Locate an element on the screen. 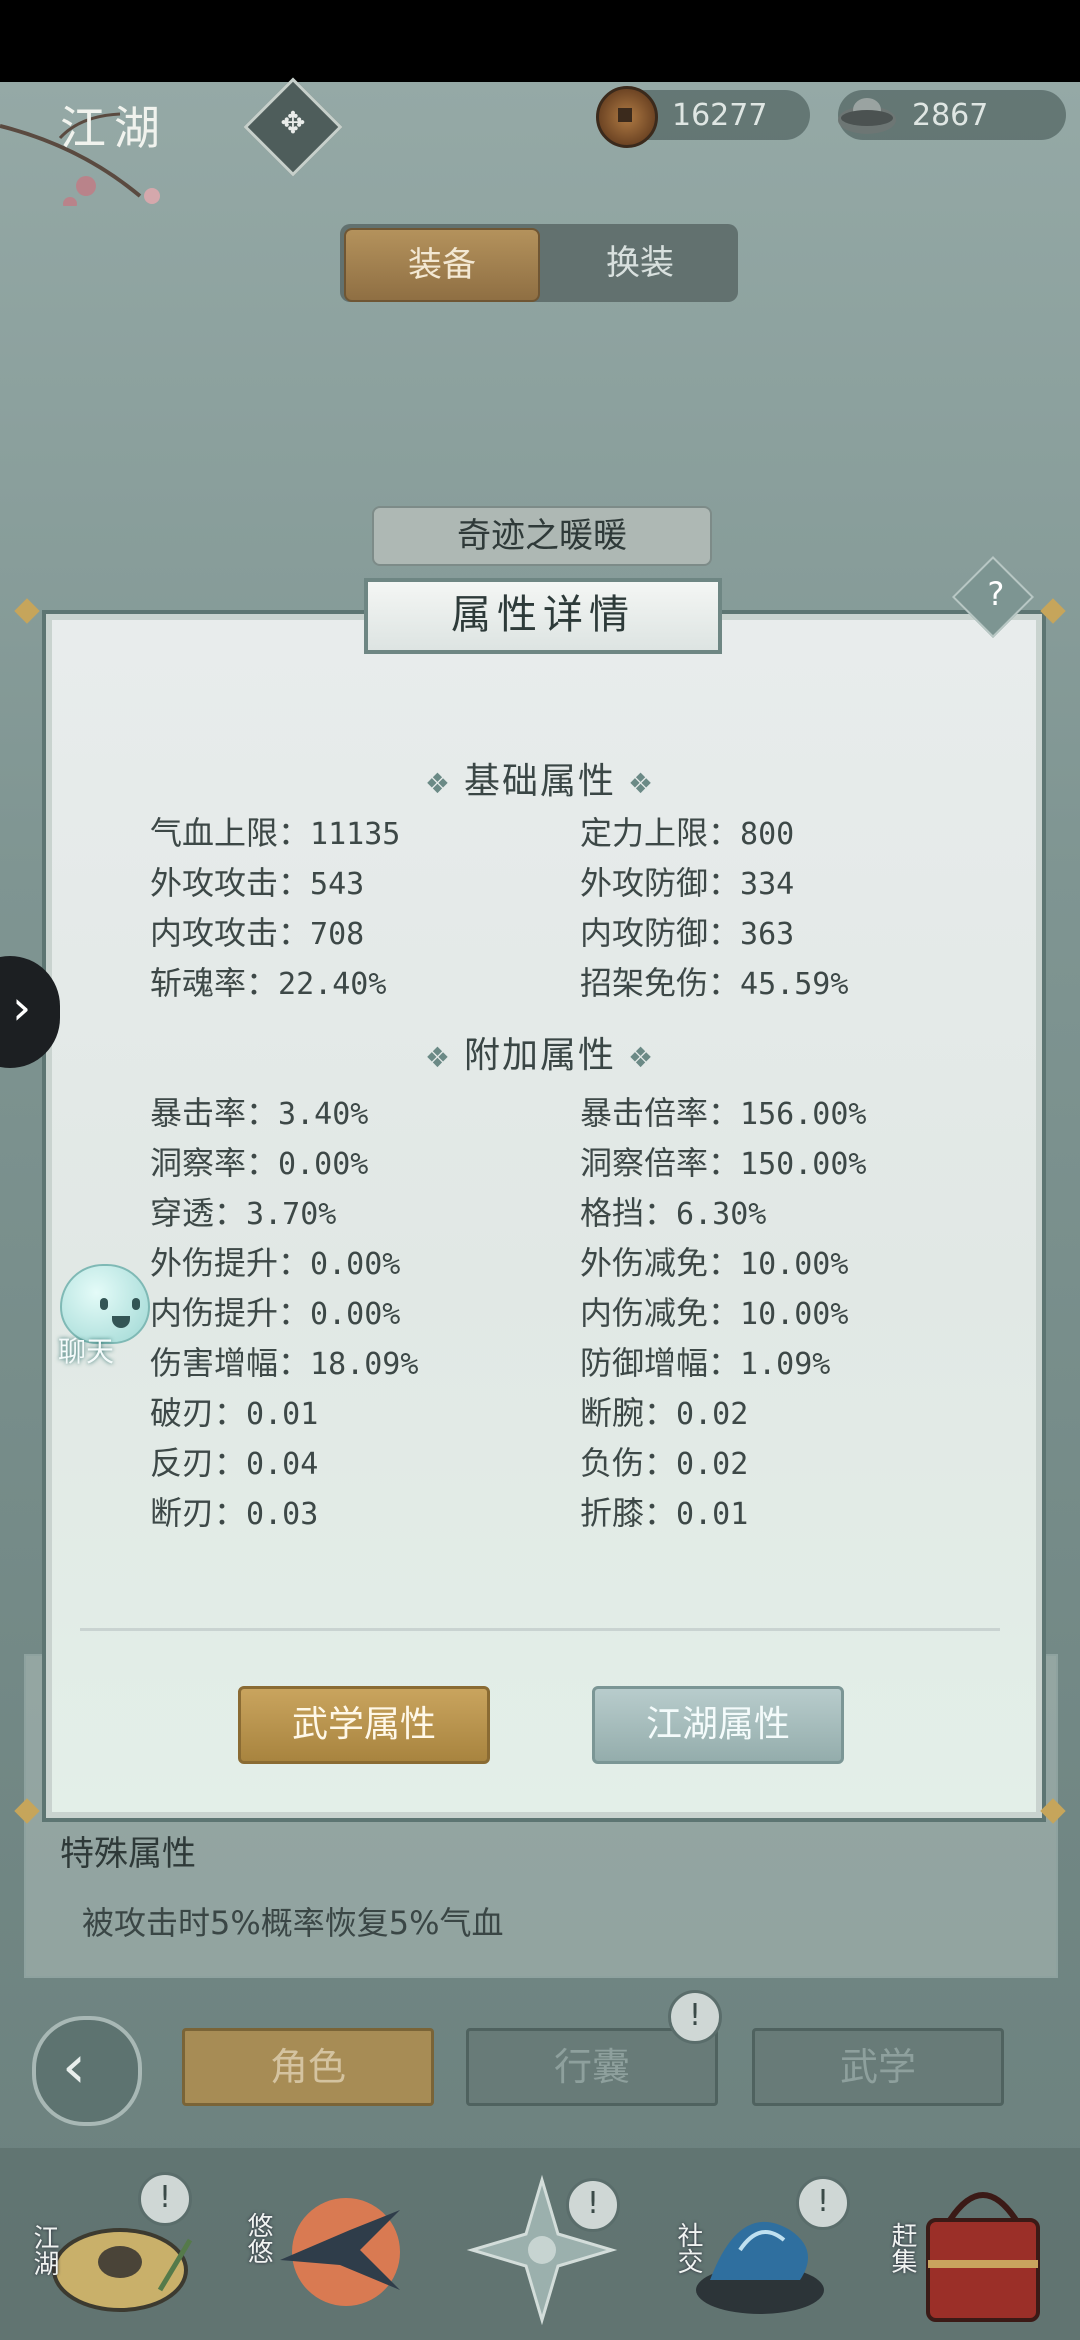 This screenshot has height=2340, width=1080. attribute-row: 外伤减免：10.00% is located at coordinates (714, 1261).